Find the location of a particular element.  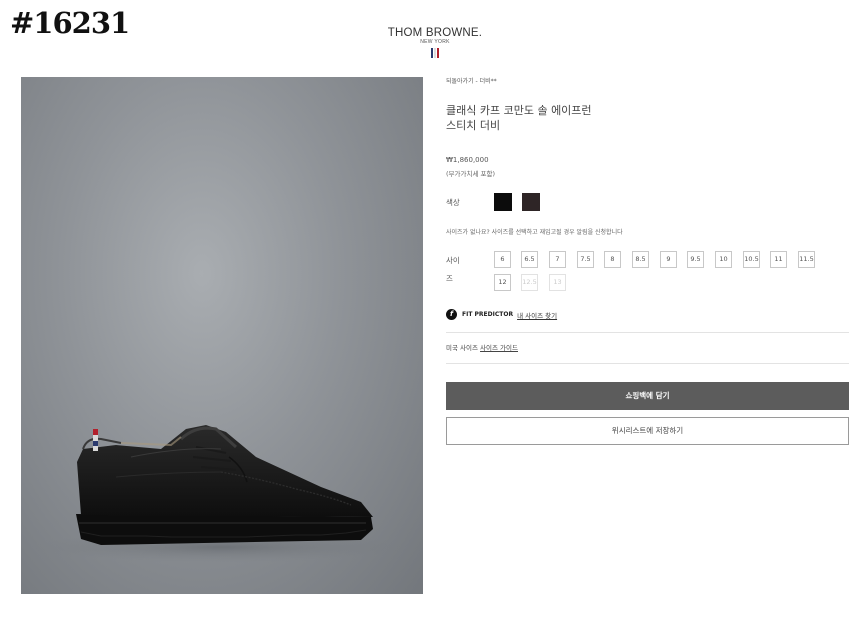

flag-stripe-white is located at coordinates (435, 53).